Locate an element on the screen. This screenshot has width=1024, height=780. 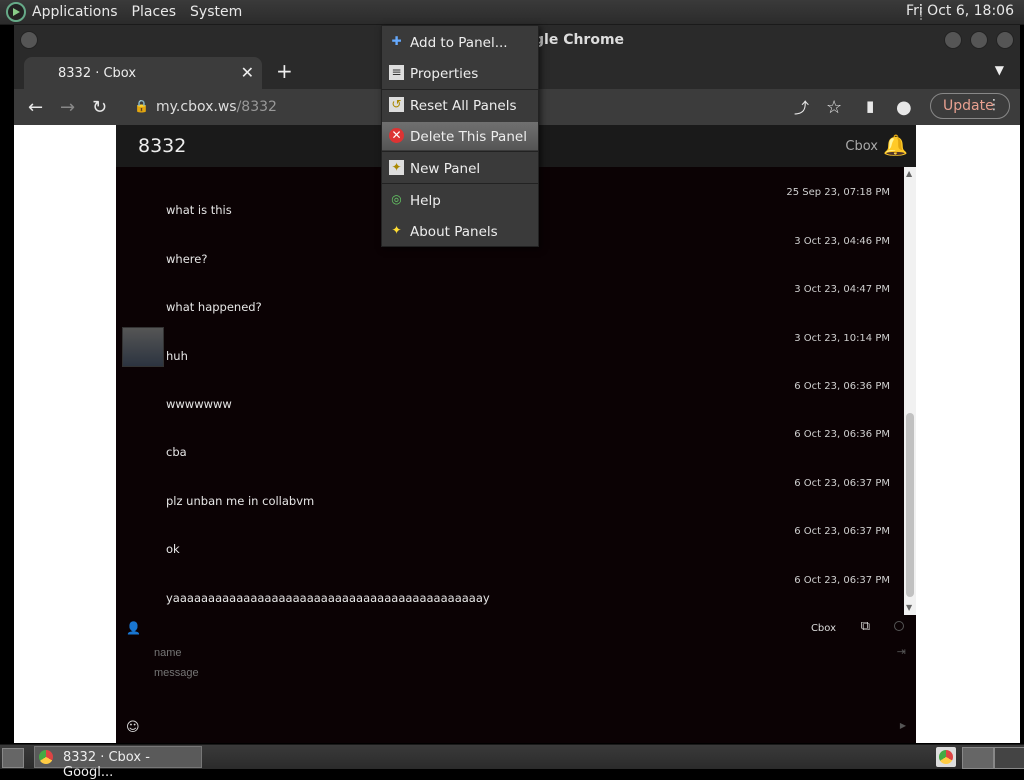
tab-close-icon: ✕ is located at coordinates (247, 72).